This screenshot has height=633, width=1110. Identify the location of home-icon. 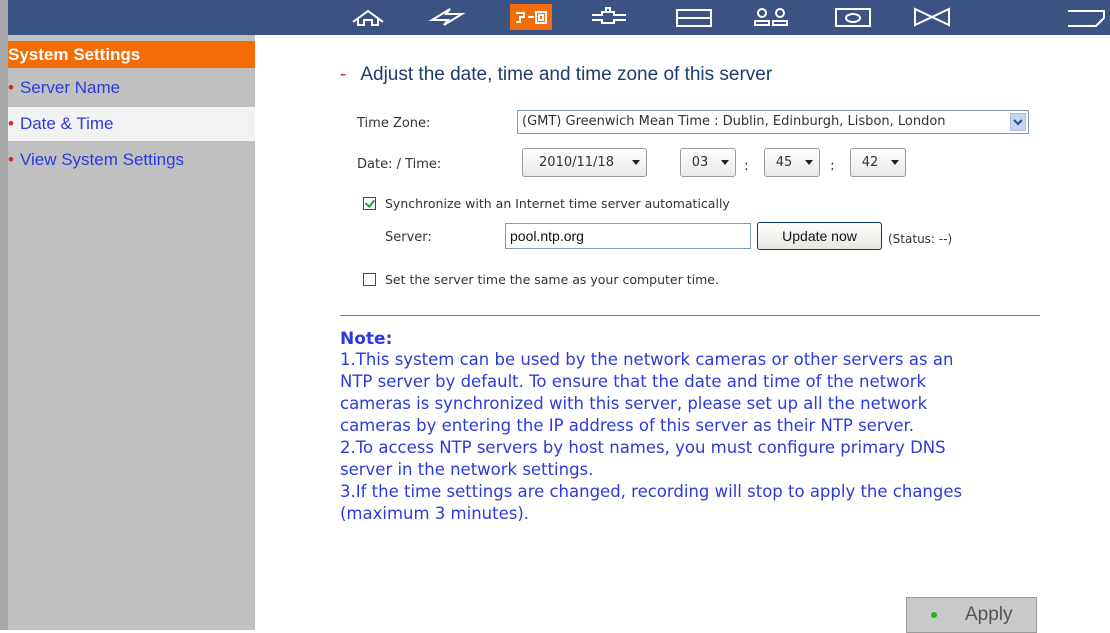
(368, 17).